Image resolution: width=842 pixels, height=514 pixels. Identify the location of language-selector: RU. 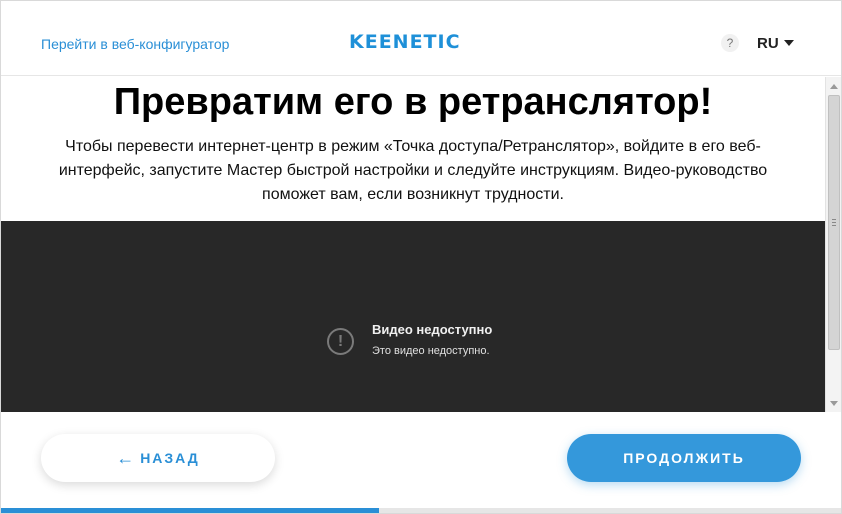
(775, 43).